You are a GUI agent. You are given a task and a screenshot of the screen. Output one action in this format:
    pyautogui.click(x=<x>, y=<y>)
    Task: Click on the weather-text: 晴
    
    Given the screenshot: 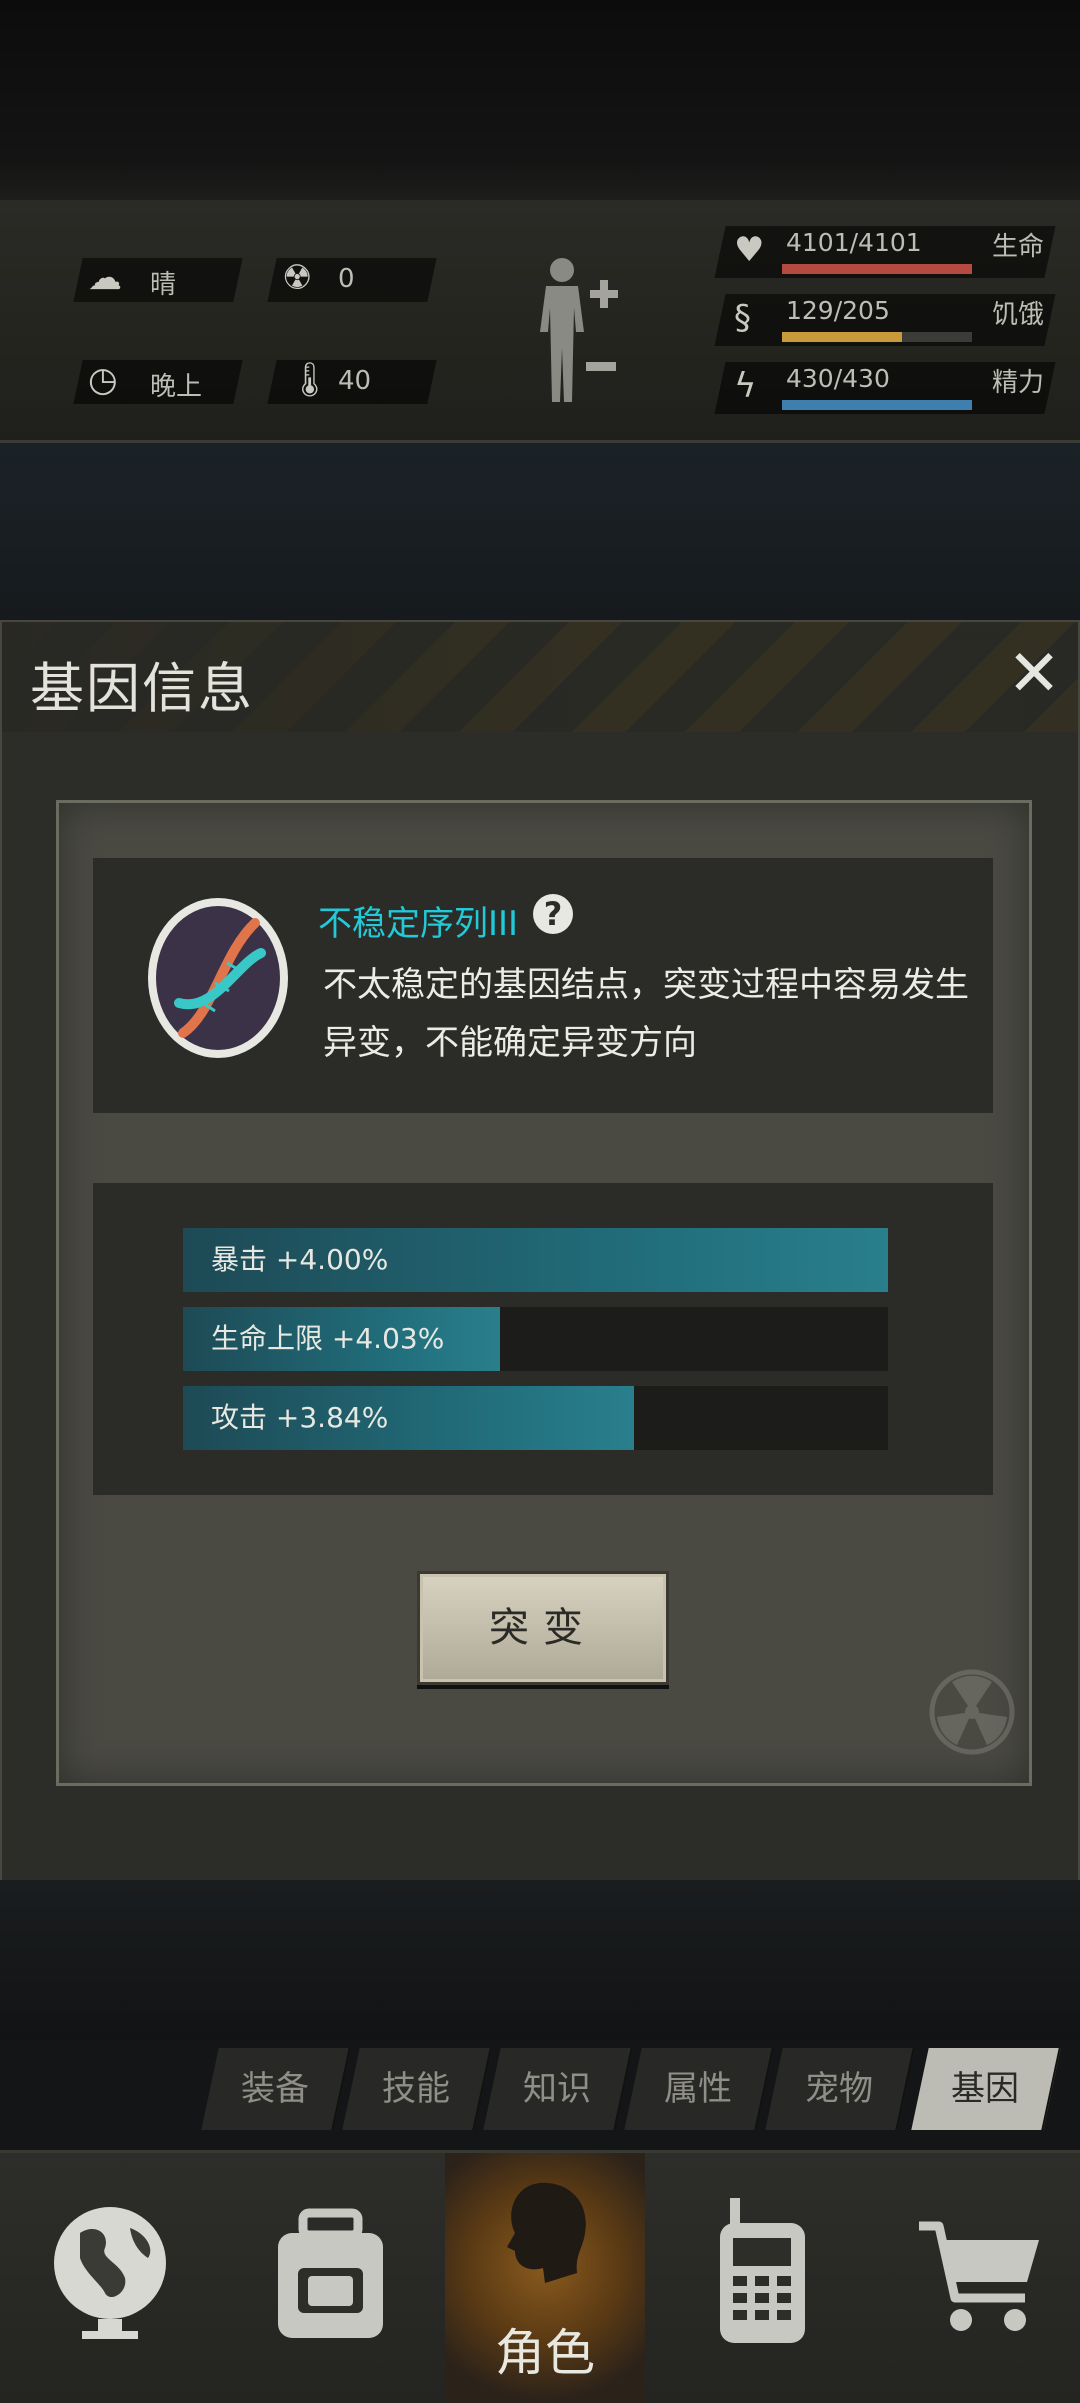 What is the action you would take?
    pyautogui.click(x=163, y=285)
    